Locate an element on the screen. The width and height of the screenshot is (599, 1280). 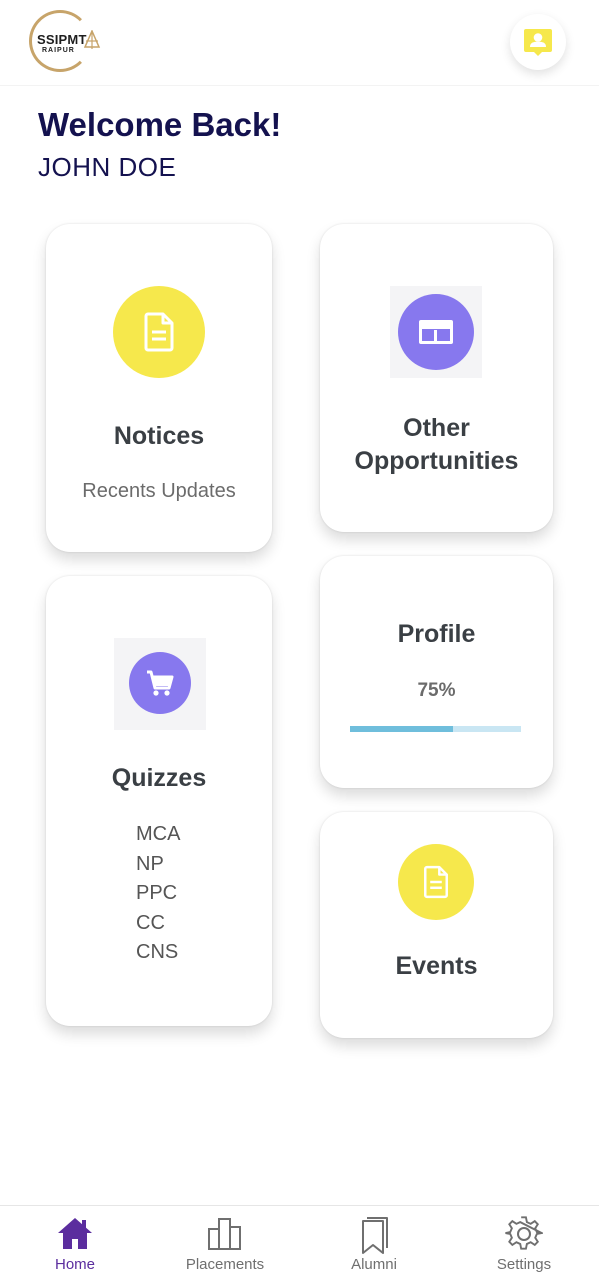
events-icon-circle is located at coordinates (436, 882).